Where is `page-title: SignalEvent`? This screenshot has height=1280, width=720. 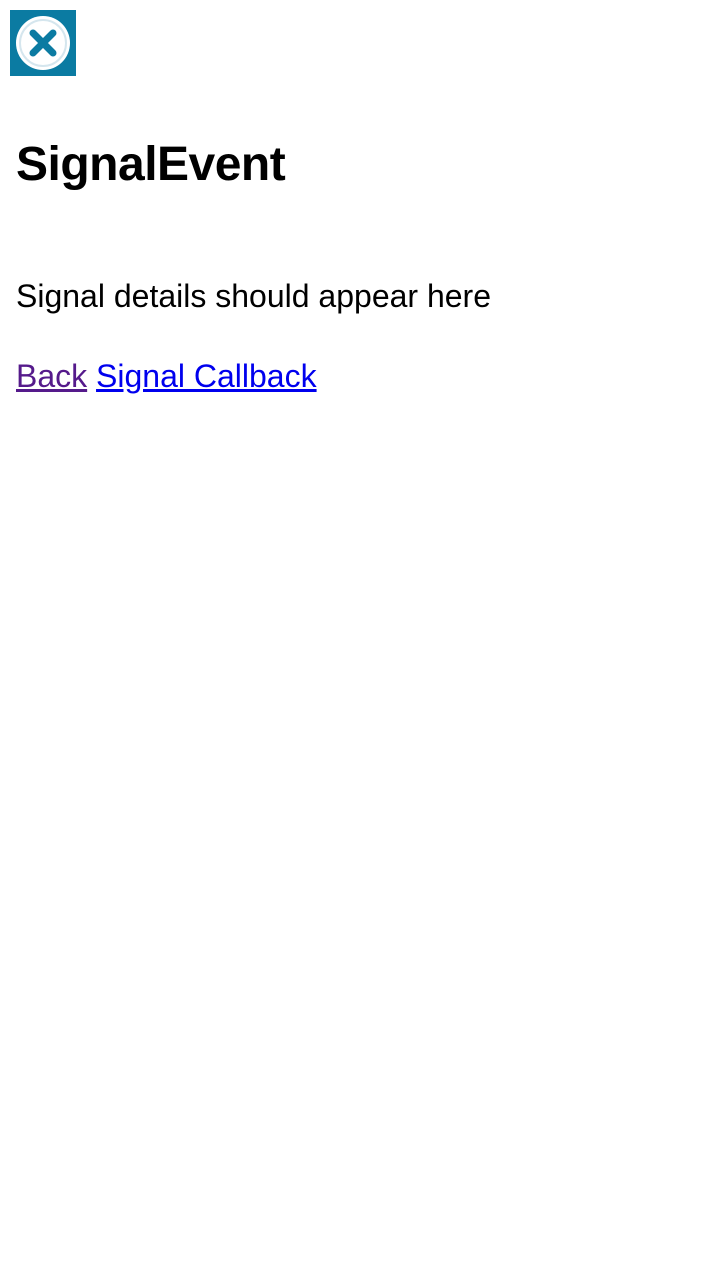
page-title: SignalEvent is located at coordinates (151, 164).